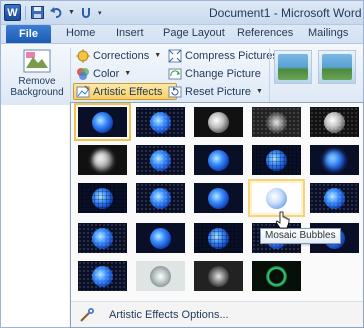 This screenshot has width=364, height=328. Describe the element at coordinates (83, 55) in the screenshot. I see `corrections-icon` at that location.